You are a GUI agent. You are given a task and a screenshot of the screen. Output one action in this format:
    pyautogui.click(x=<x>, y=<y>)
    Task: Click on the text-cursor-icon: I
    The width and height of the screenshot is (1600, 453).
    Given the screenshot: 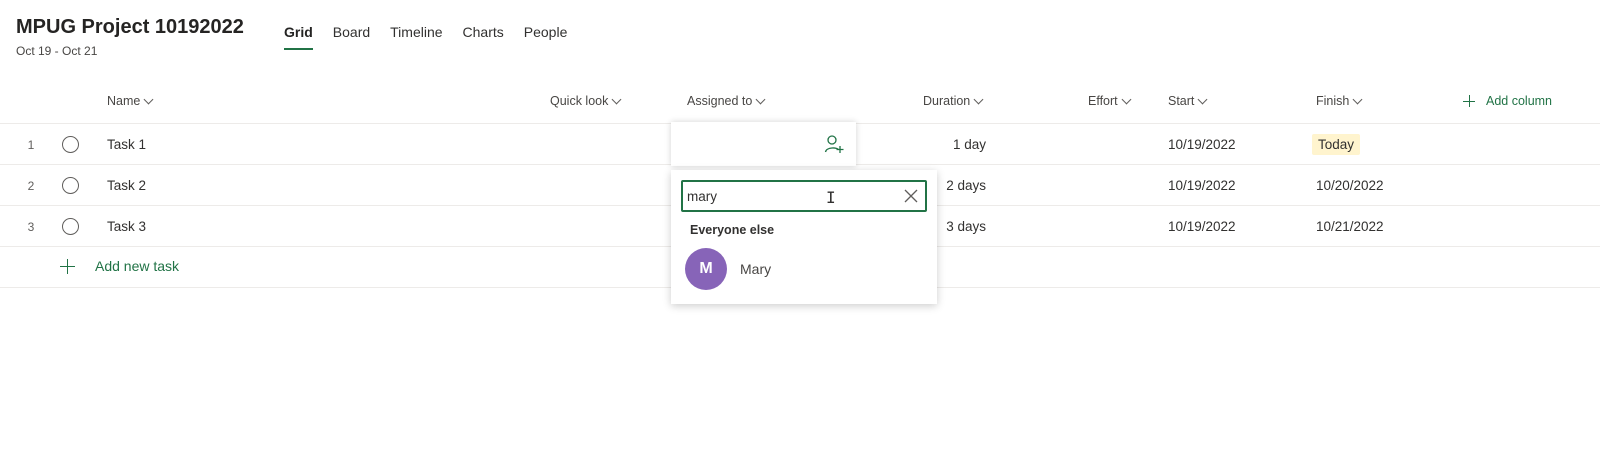 What is the action you would take?
    pyautogui.click(x=831, y=197)
    